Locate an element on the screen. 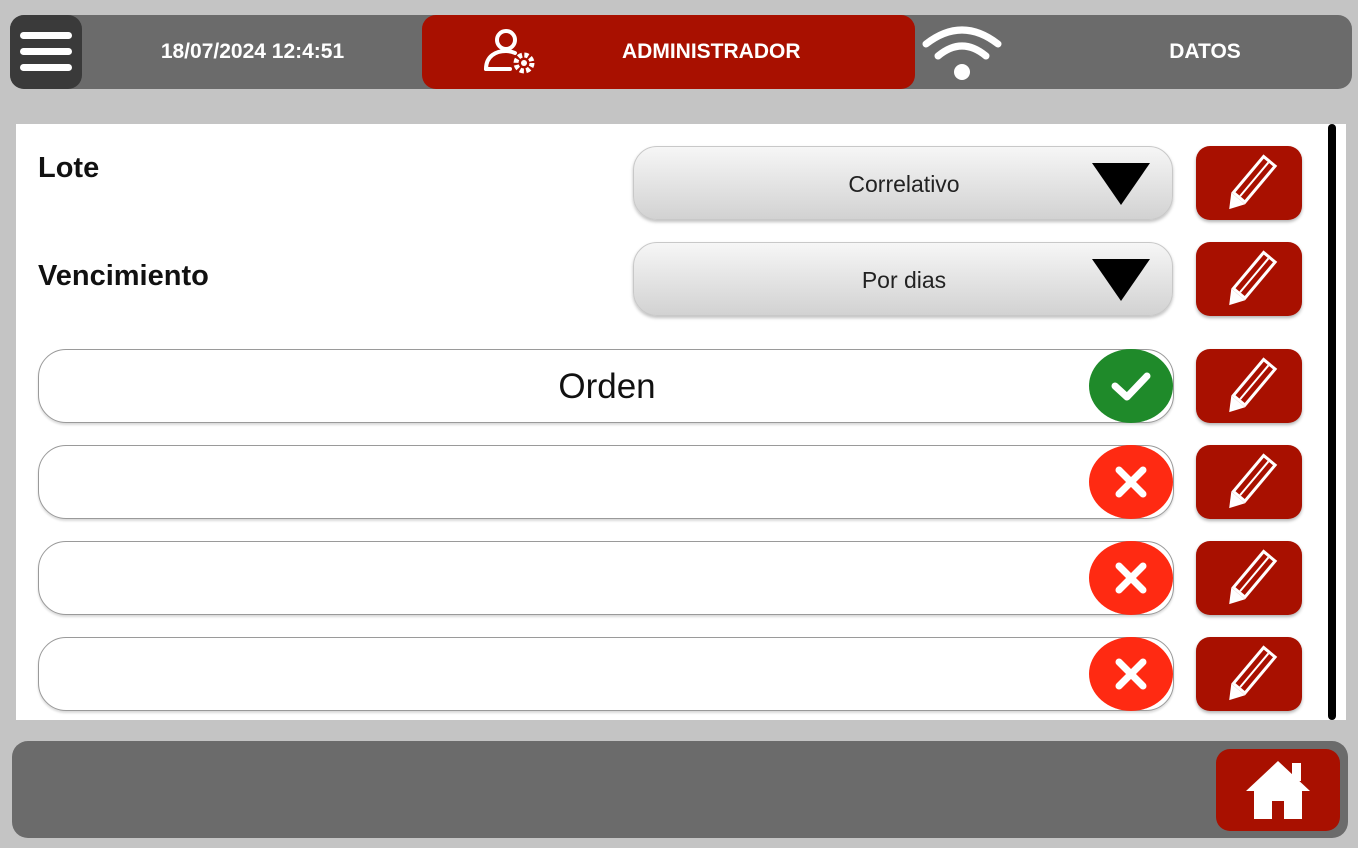 Image resolution: width=1358 pixels, height=848 pixels. user-role-tab: ADMINISTRADOR is located at coordinates (668, 52).